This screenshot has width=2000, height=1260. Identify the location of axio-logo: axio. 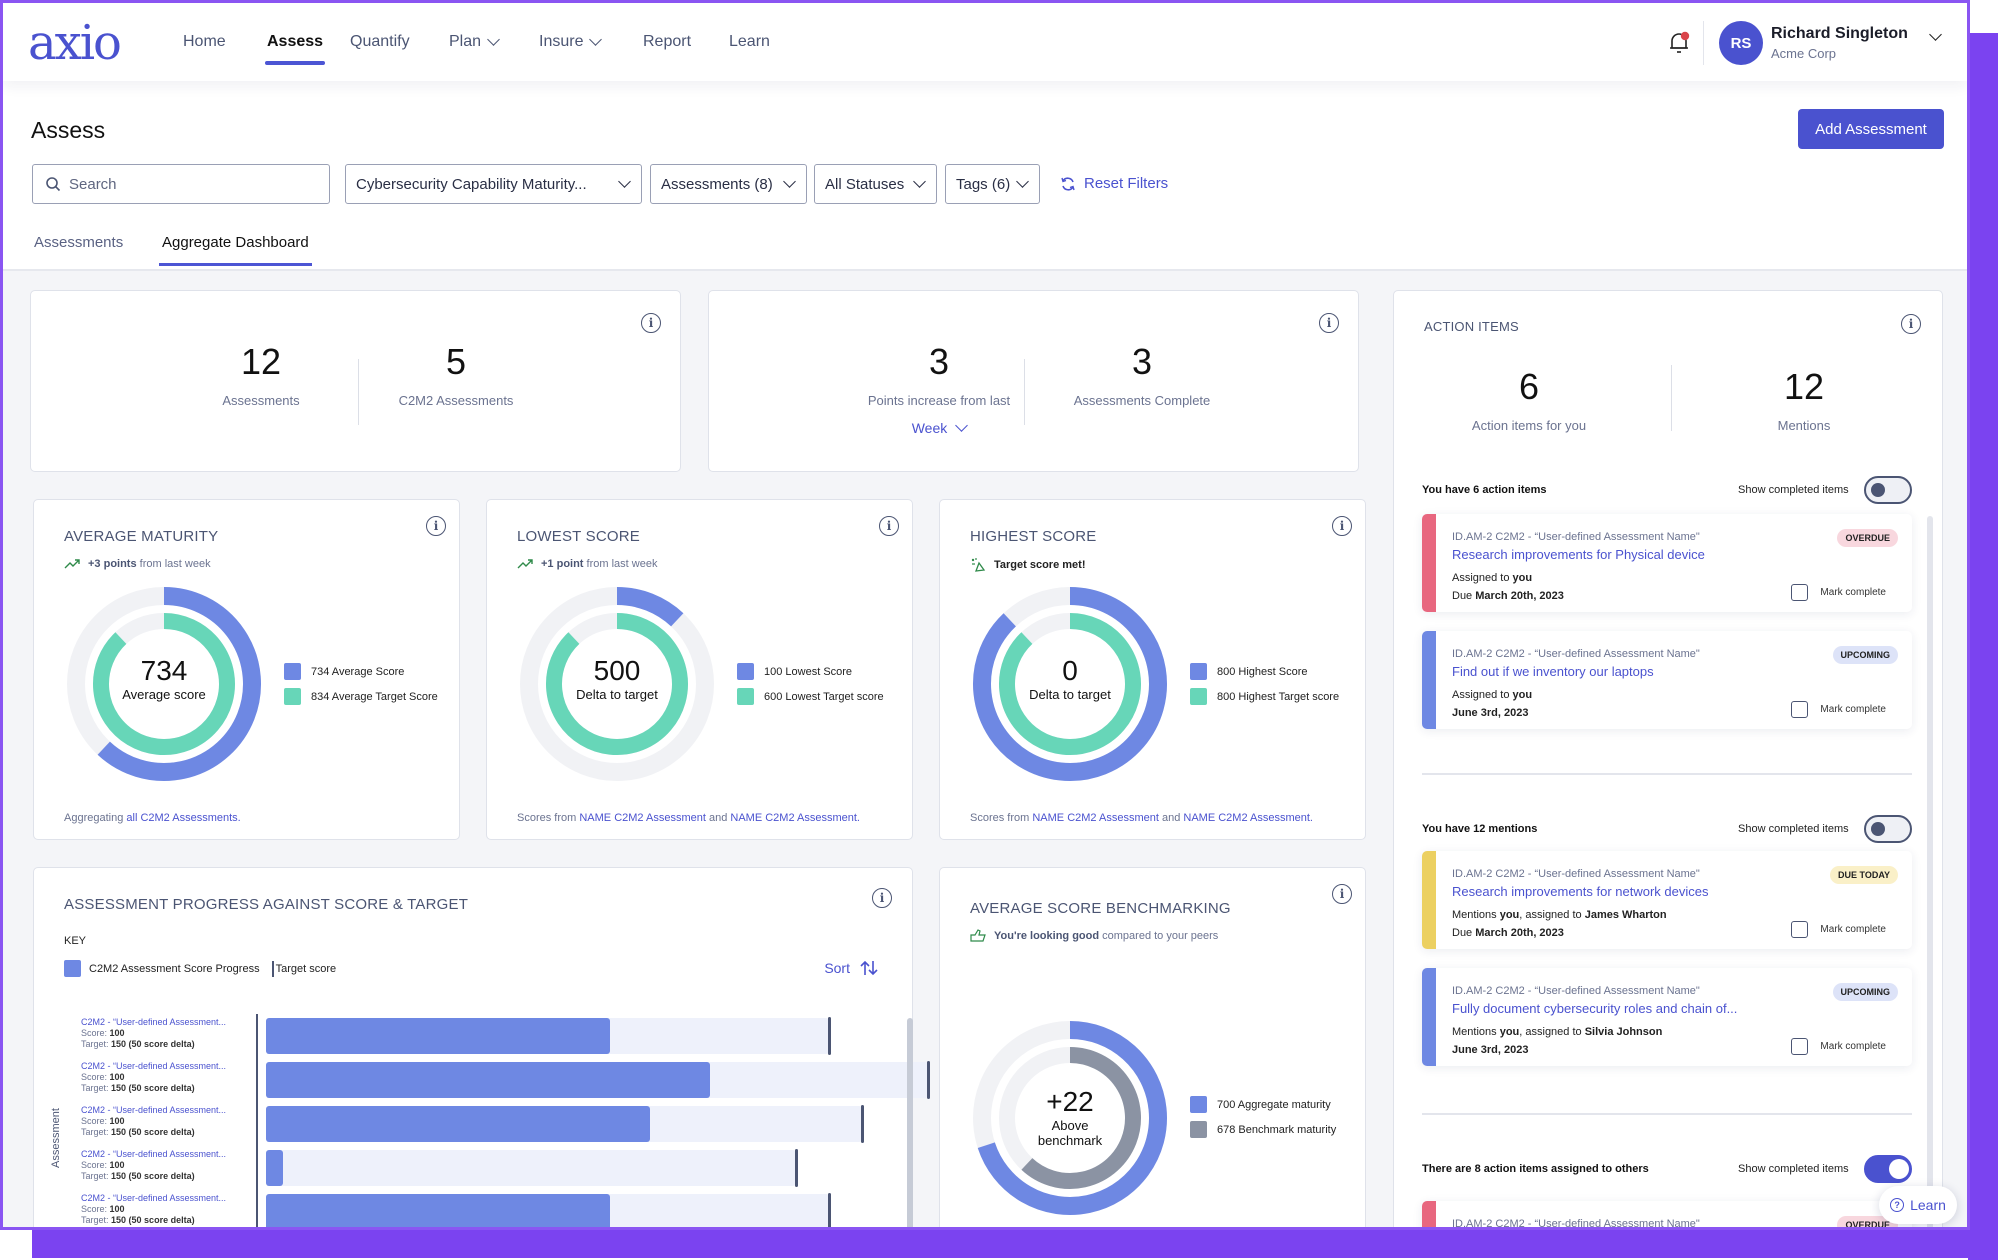
(75, 43).